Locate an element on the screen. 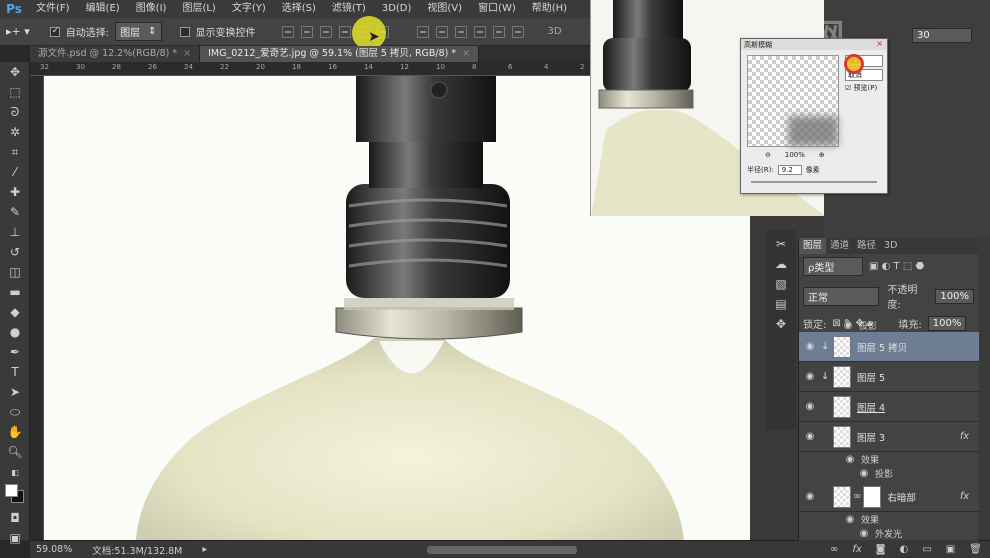  menu-file: 文件(F) is located at coordinates (53, 9).